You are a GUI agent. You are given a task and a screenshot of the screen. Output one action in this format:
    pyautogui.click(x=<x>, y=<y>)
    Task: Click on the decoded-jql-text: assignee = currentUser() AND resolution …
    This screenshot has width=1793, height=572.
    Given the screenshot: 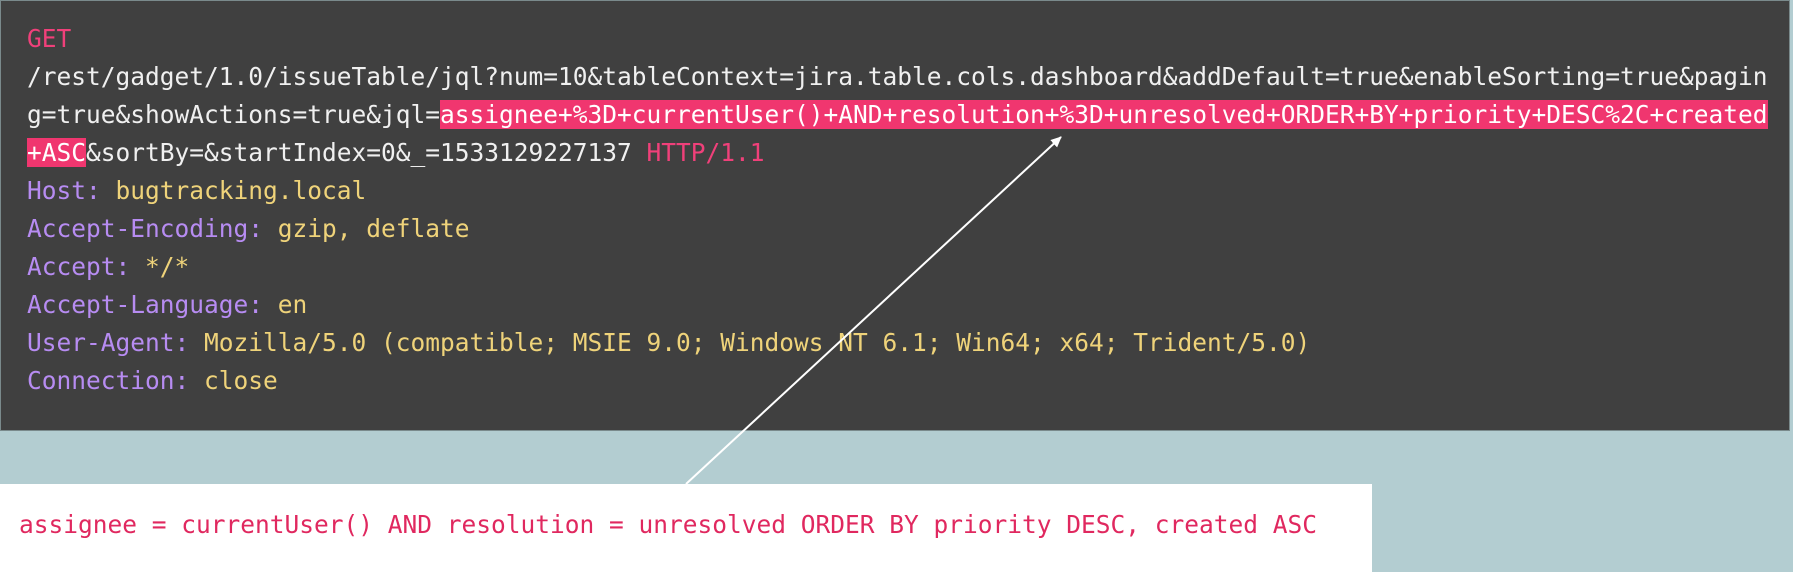 What is the action you would take?
    pyautogui.click(x=668, y=524)
    